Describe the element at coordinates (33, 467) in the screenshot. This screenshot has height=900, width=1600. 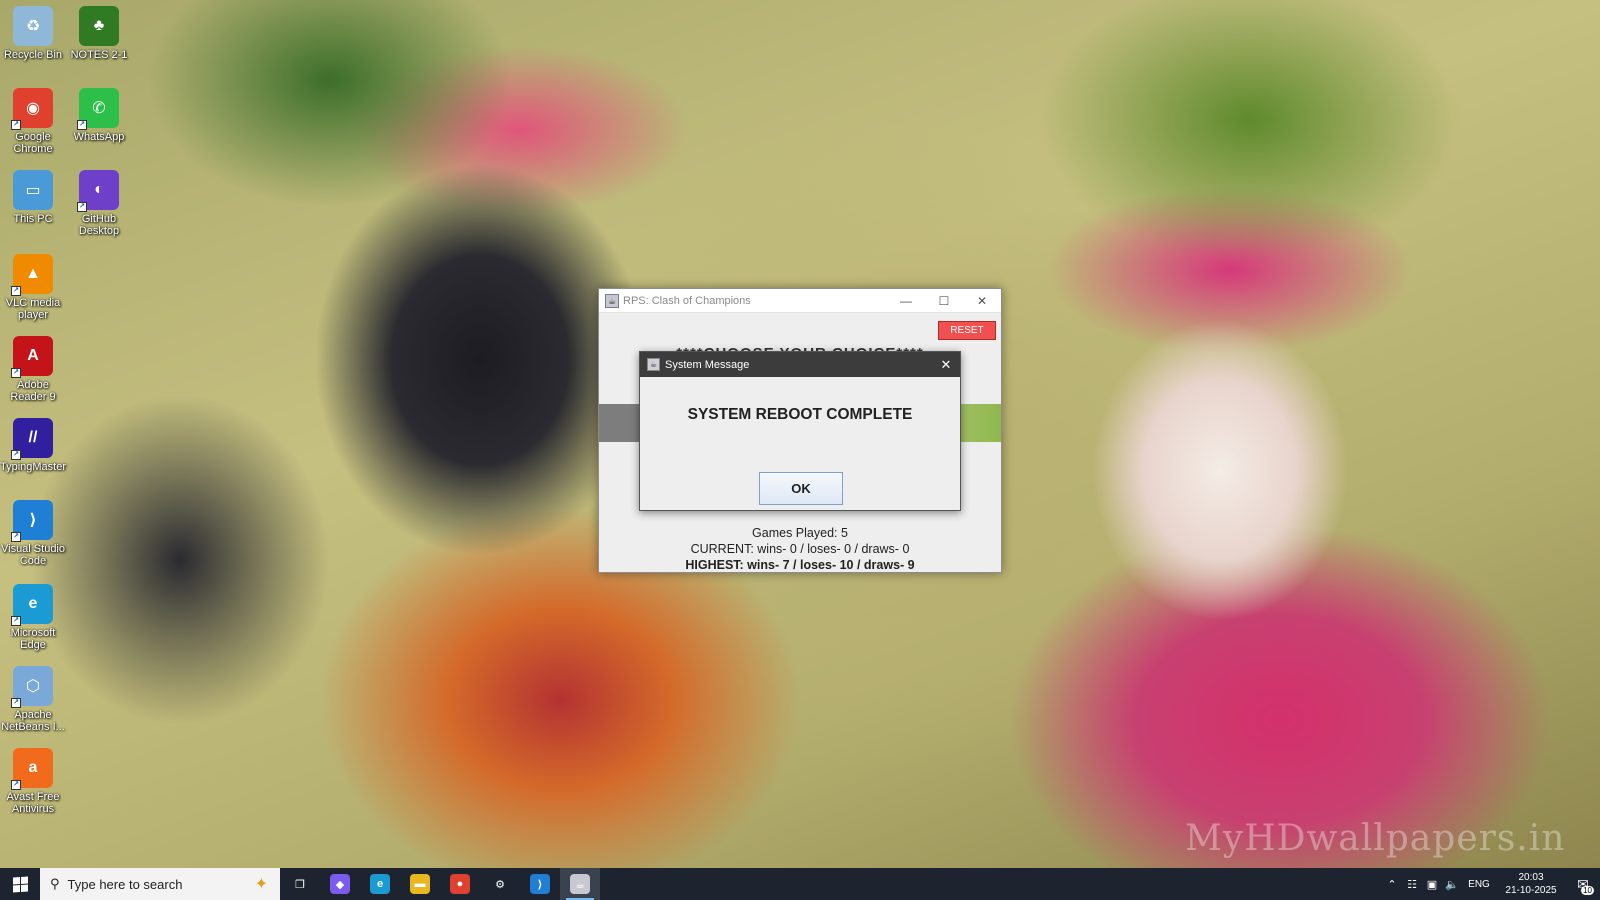
I see `desktop-icon-label: TypingMaster` at that location.